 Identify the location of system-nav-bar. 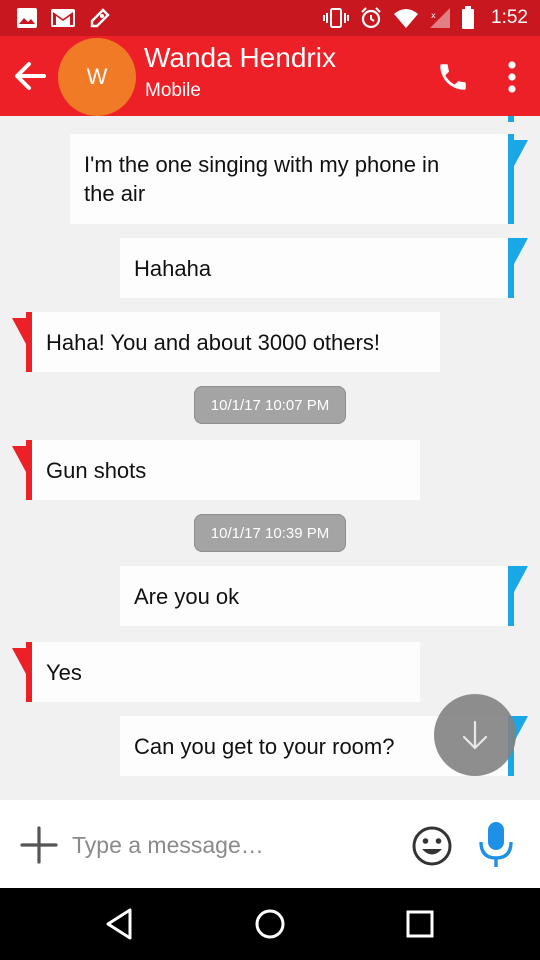
(270, 924).